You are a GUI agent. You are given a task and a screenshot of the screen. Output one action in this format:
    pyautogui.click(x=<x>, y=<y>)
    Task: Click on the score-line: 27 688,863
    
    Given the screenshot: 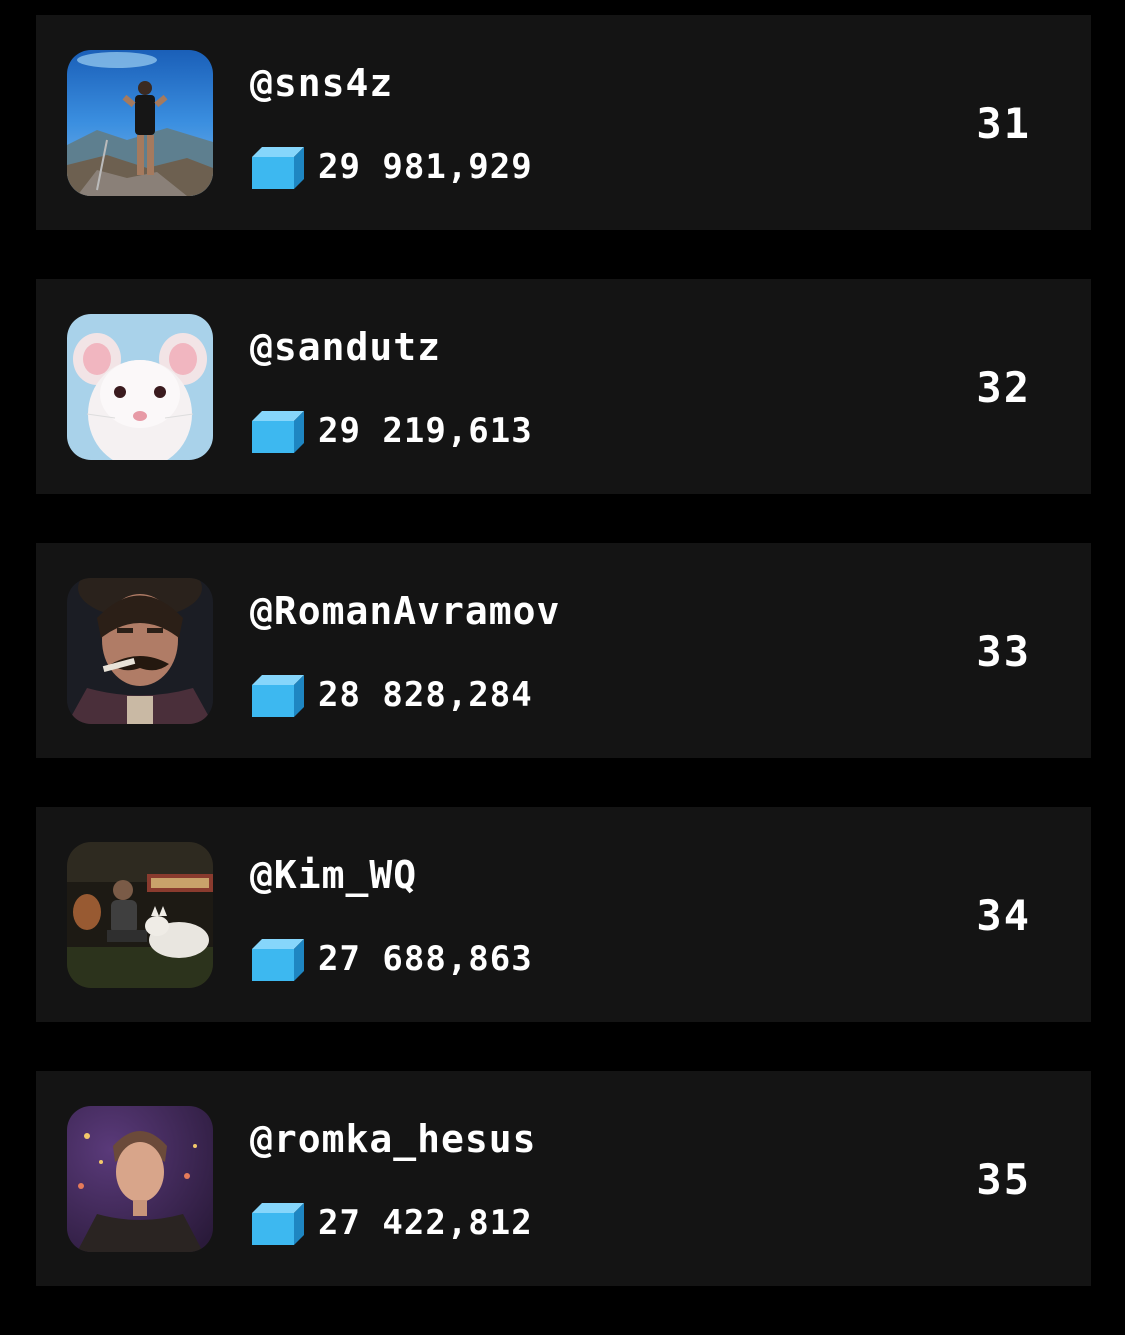 What is the action you would take?
    pyautogui.click(x=392, y=959)
    